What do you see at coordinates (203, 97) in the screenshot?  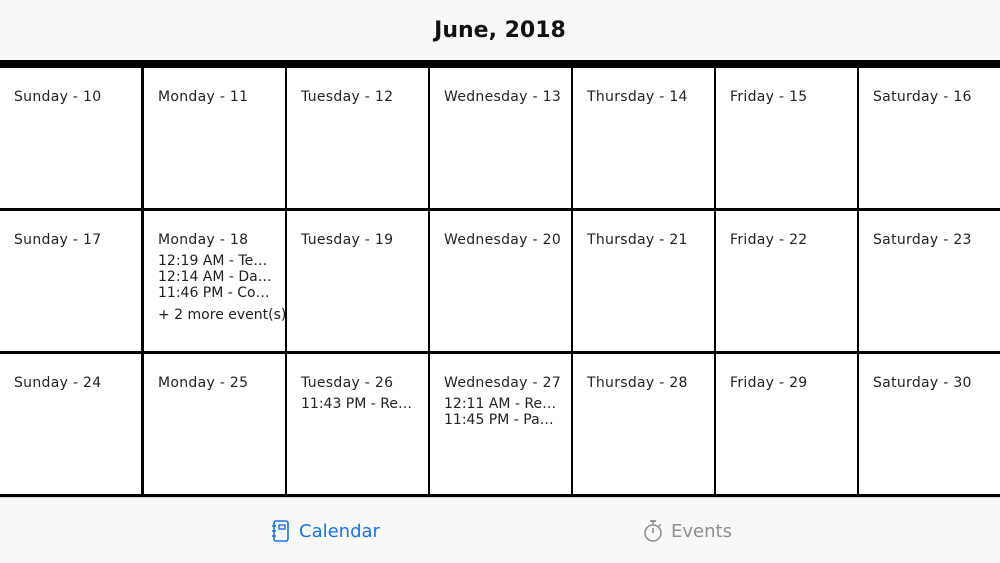 I see `day-label: Monday - 11` at bounding box center [203, 97].